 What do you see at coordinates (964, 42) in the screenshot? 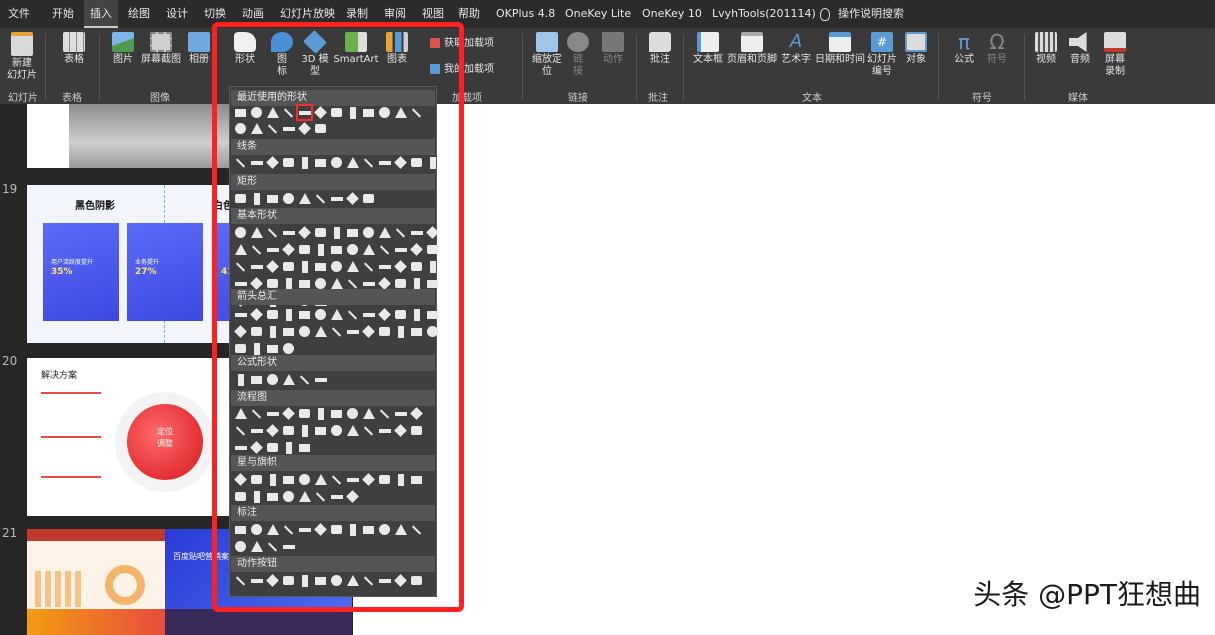
I see `pi-icon: π` at bounding box center [964, 42].